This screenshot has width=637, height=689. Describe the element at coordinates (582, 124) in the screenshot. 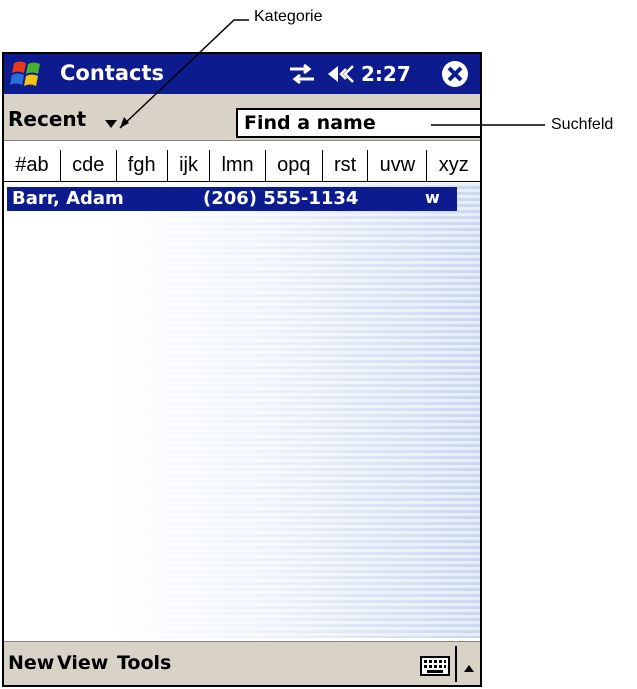

I see `callout-suchfeld: Suchfeld` at that location.